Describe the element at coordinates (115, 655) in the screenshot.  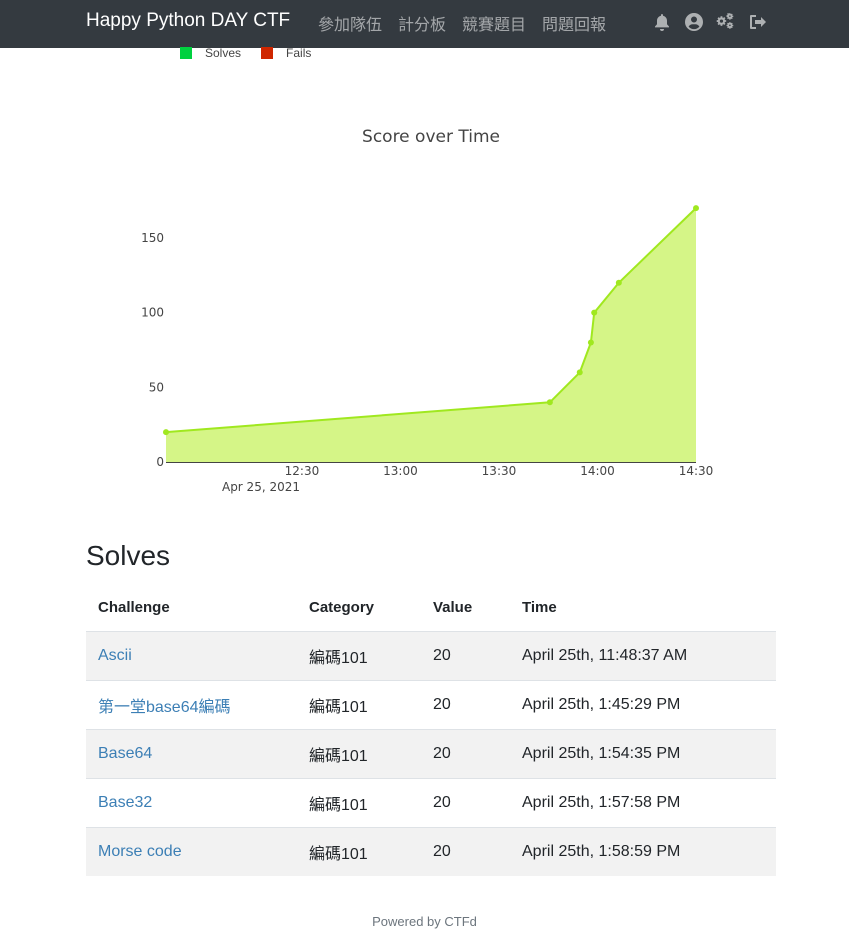
I see `challenge-link: Ascii` at that location.